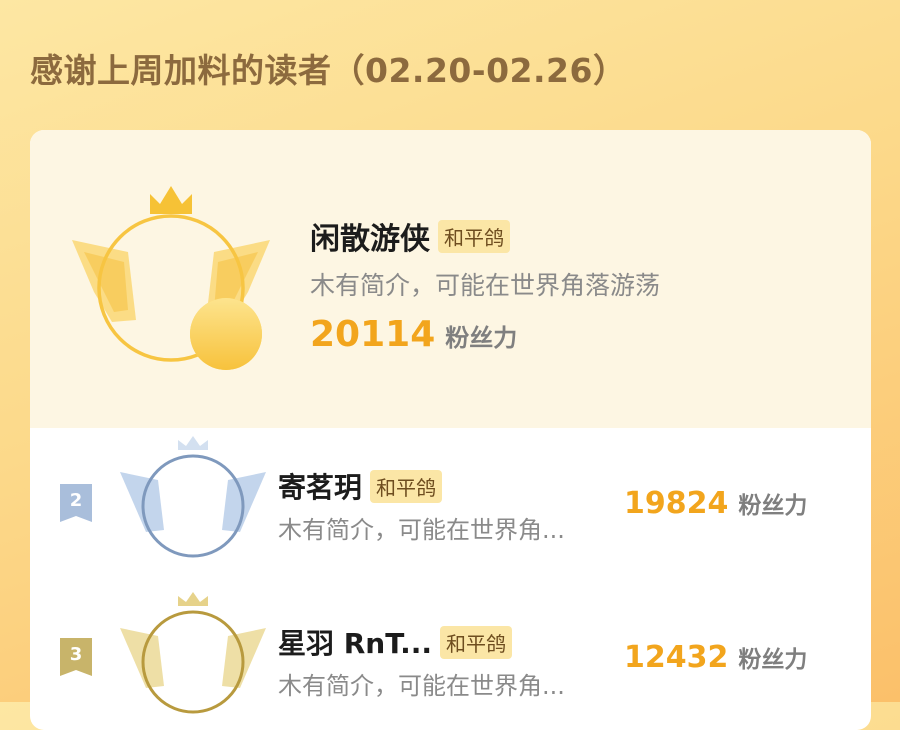  Describe the element at coordinates (171, 278) in the screenshot. I see `gold-avatar-frame` at that location.